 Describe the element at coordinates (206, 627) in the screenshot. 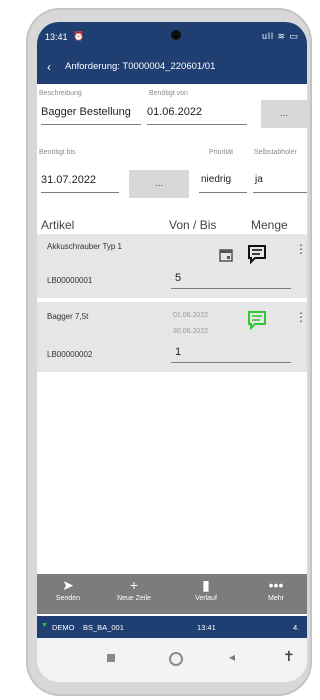

I see `info-time: 13:41` at that location.